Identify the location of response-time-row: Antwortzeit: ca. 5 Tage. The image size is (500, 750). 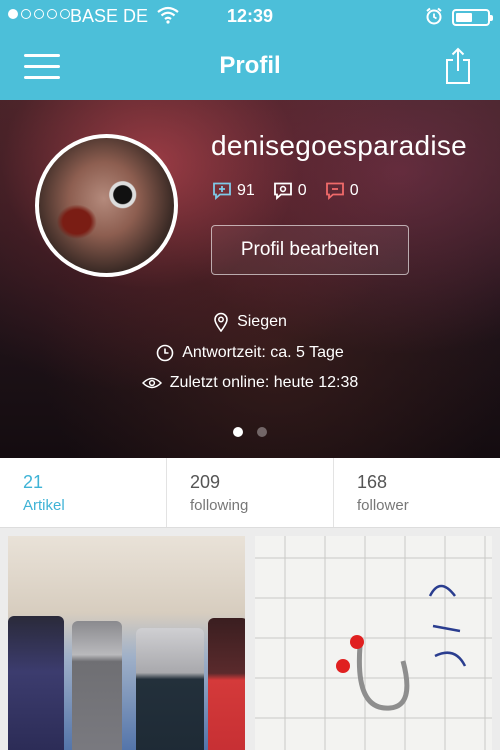
(250, 353).